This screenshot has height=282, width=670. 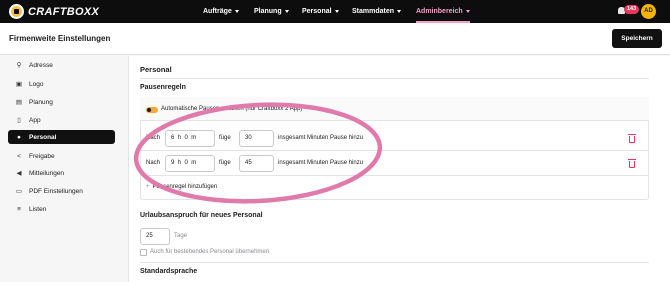 I want to click on apply-existing-checkbox, so click(x=143, y=252).